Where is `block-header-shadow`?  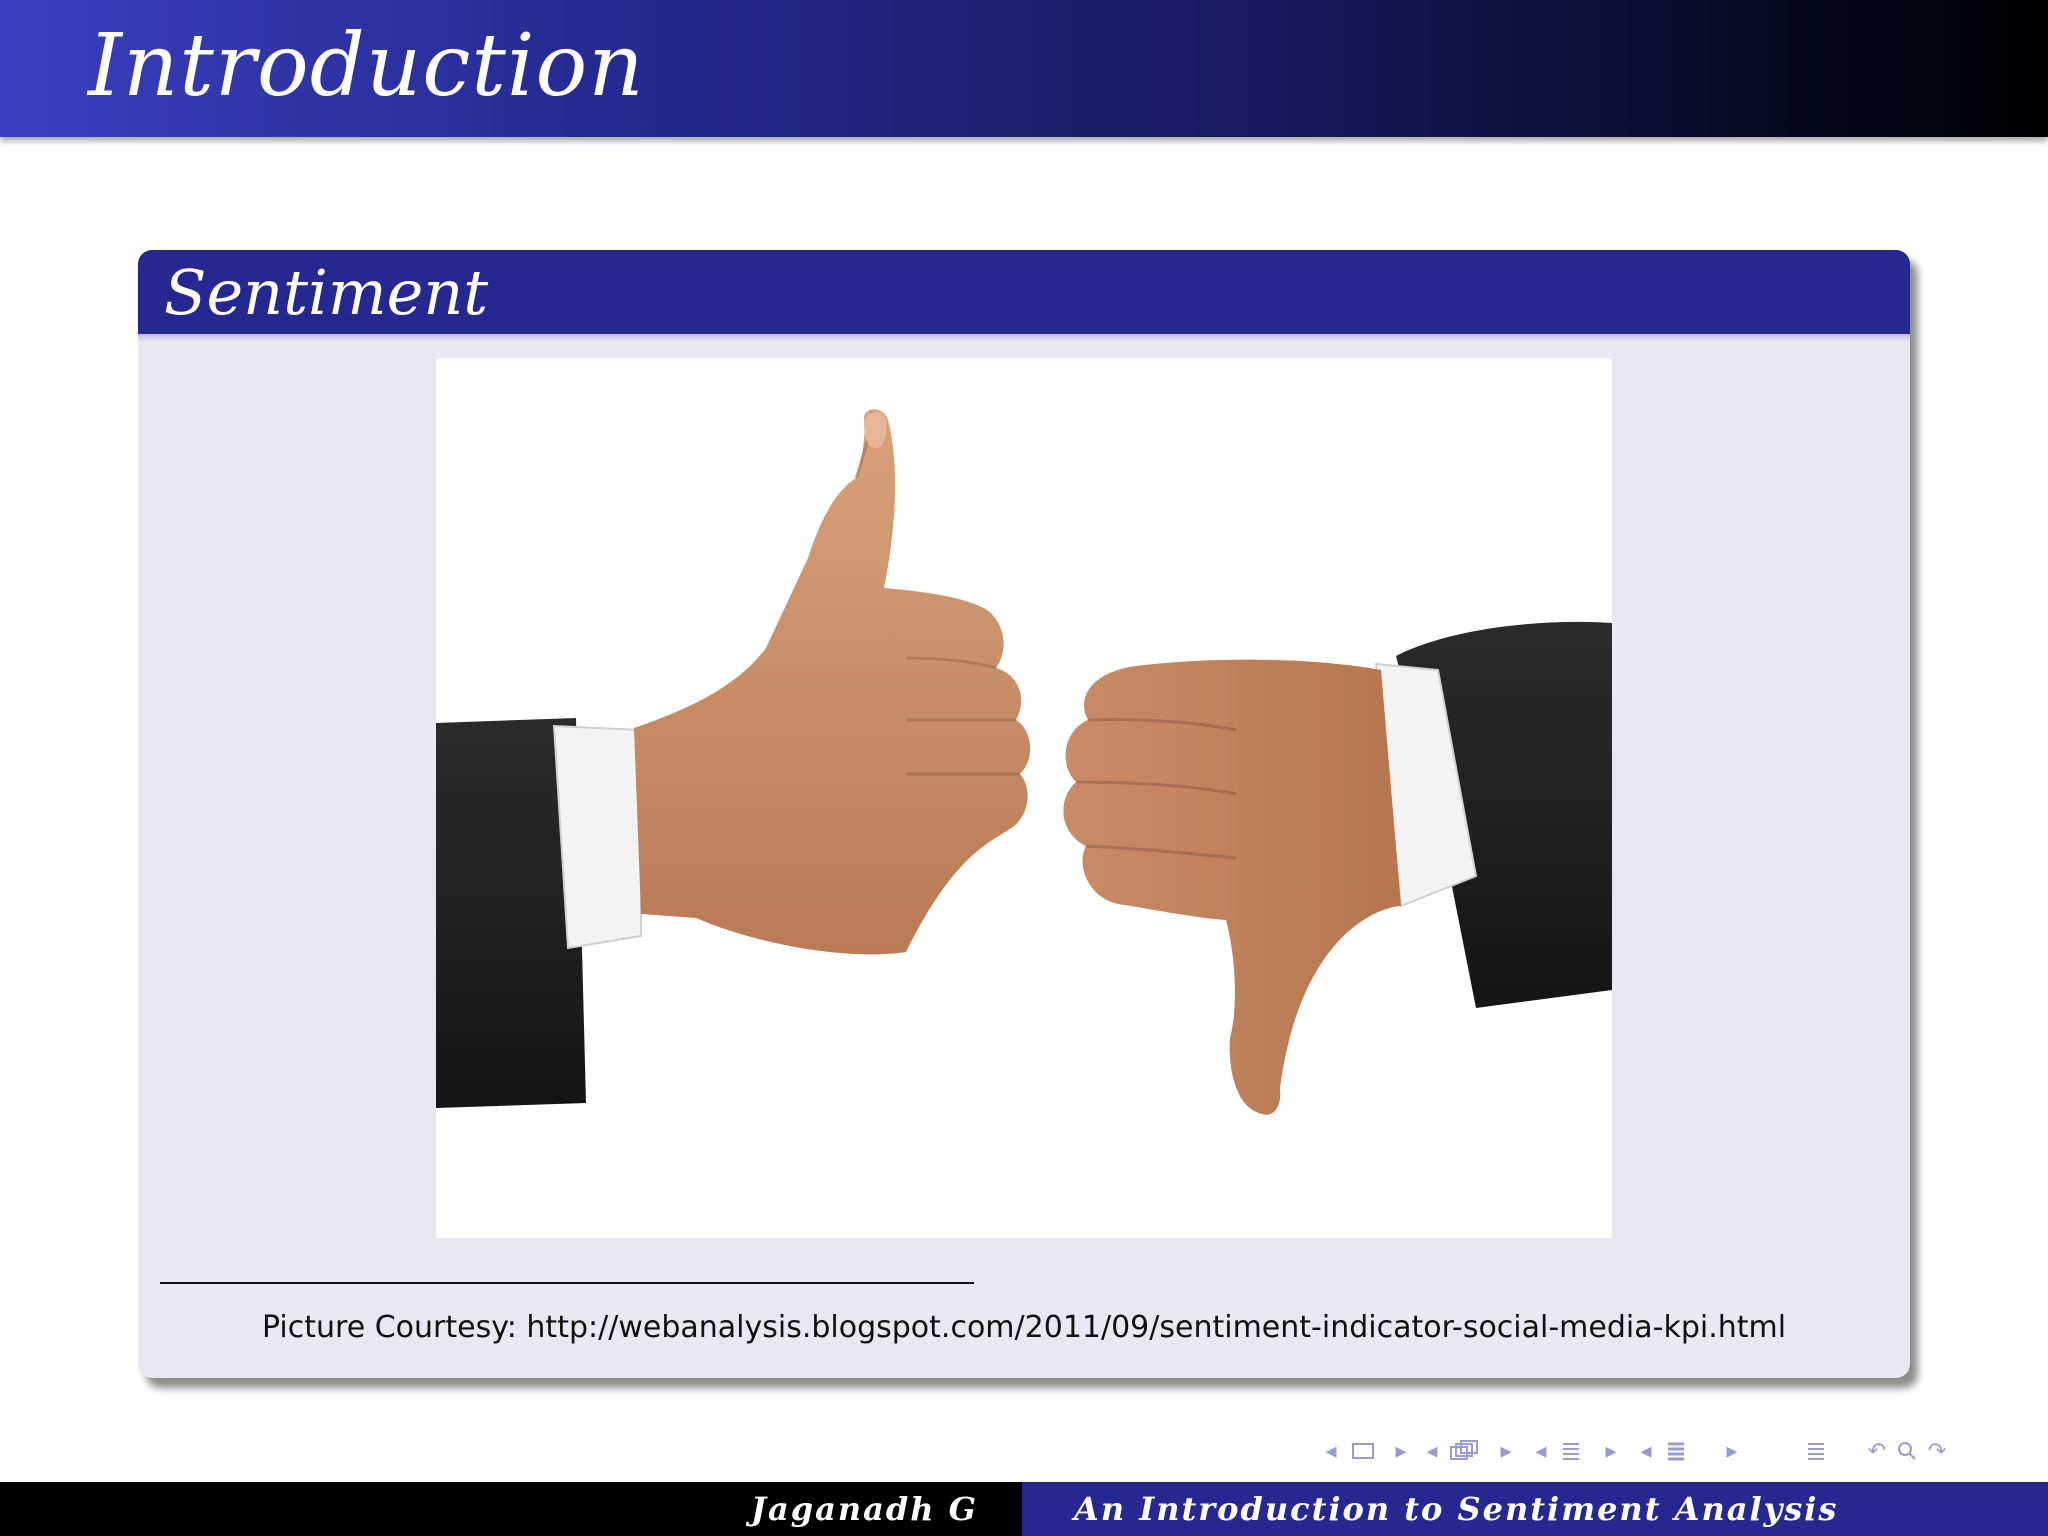
block-header-shadow is located at coordinates (1024, 338).